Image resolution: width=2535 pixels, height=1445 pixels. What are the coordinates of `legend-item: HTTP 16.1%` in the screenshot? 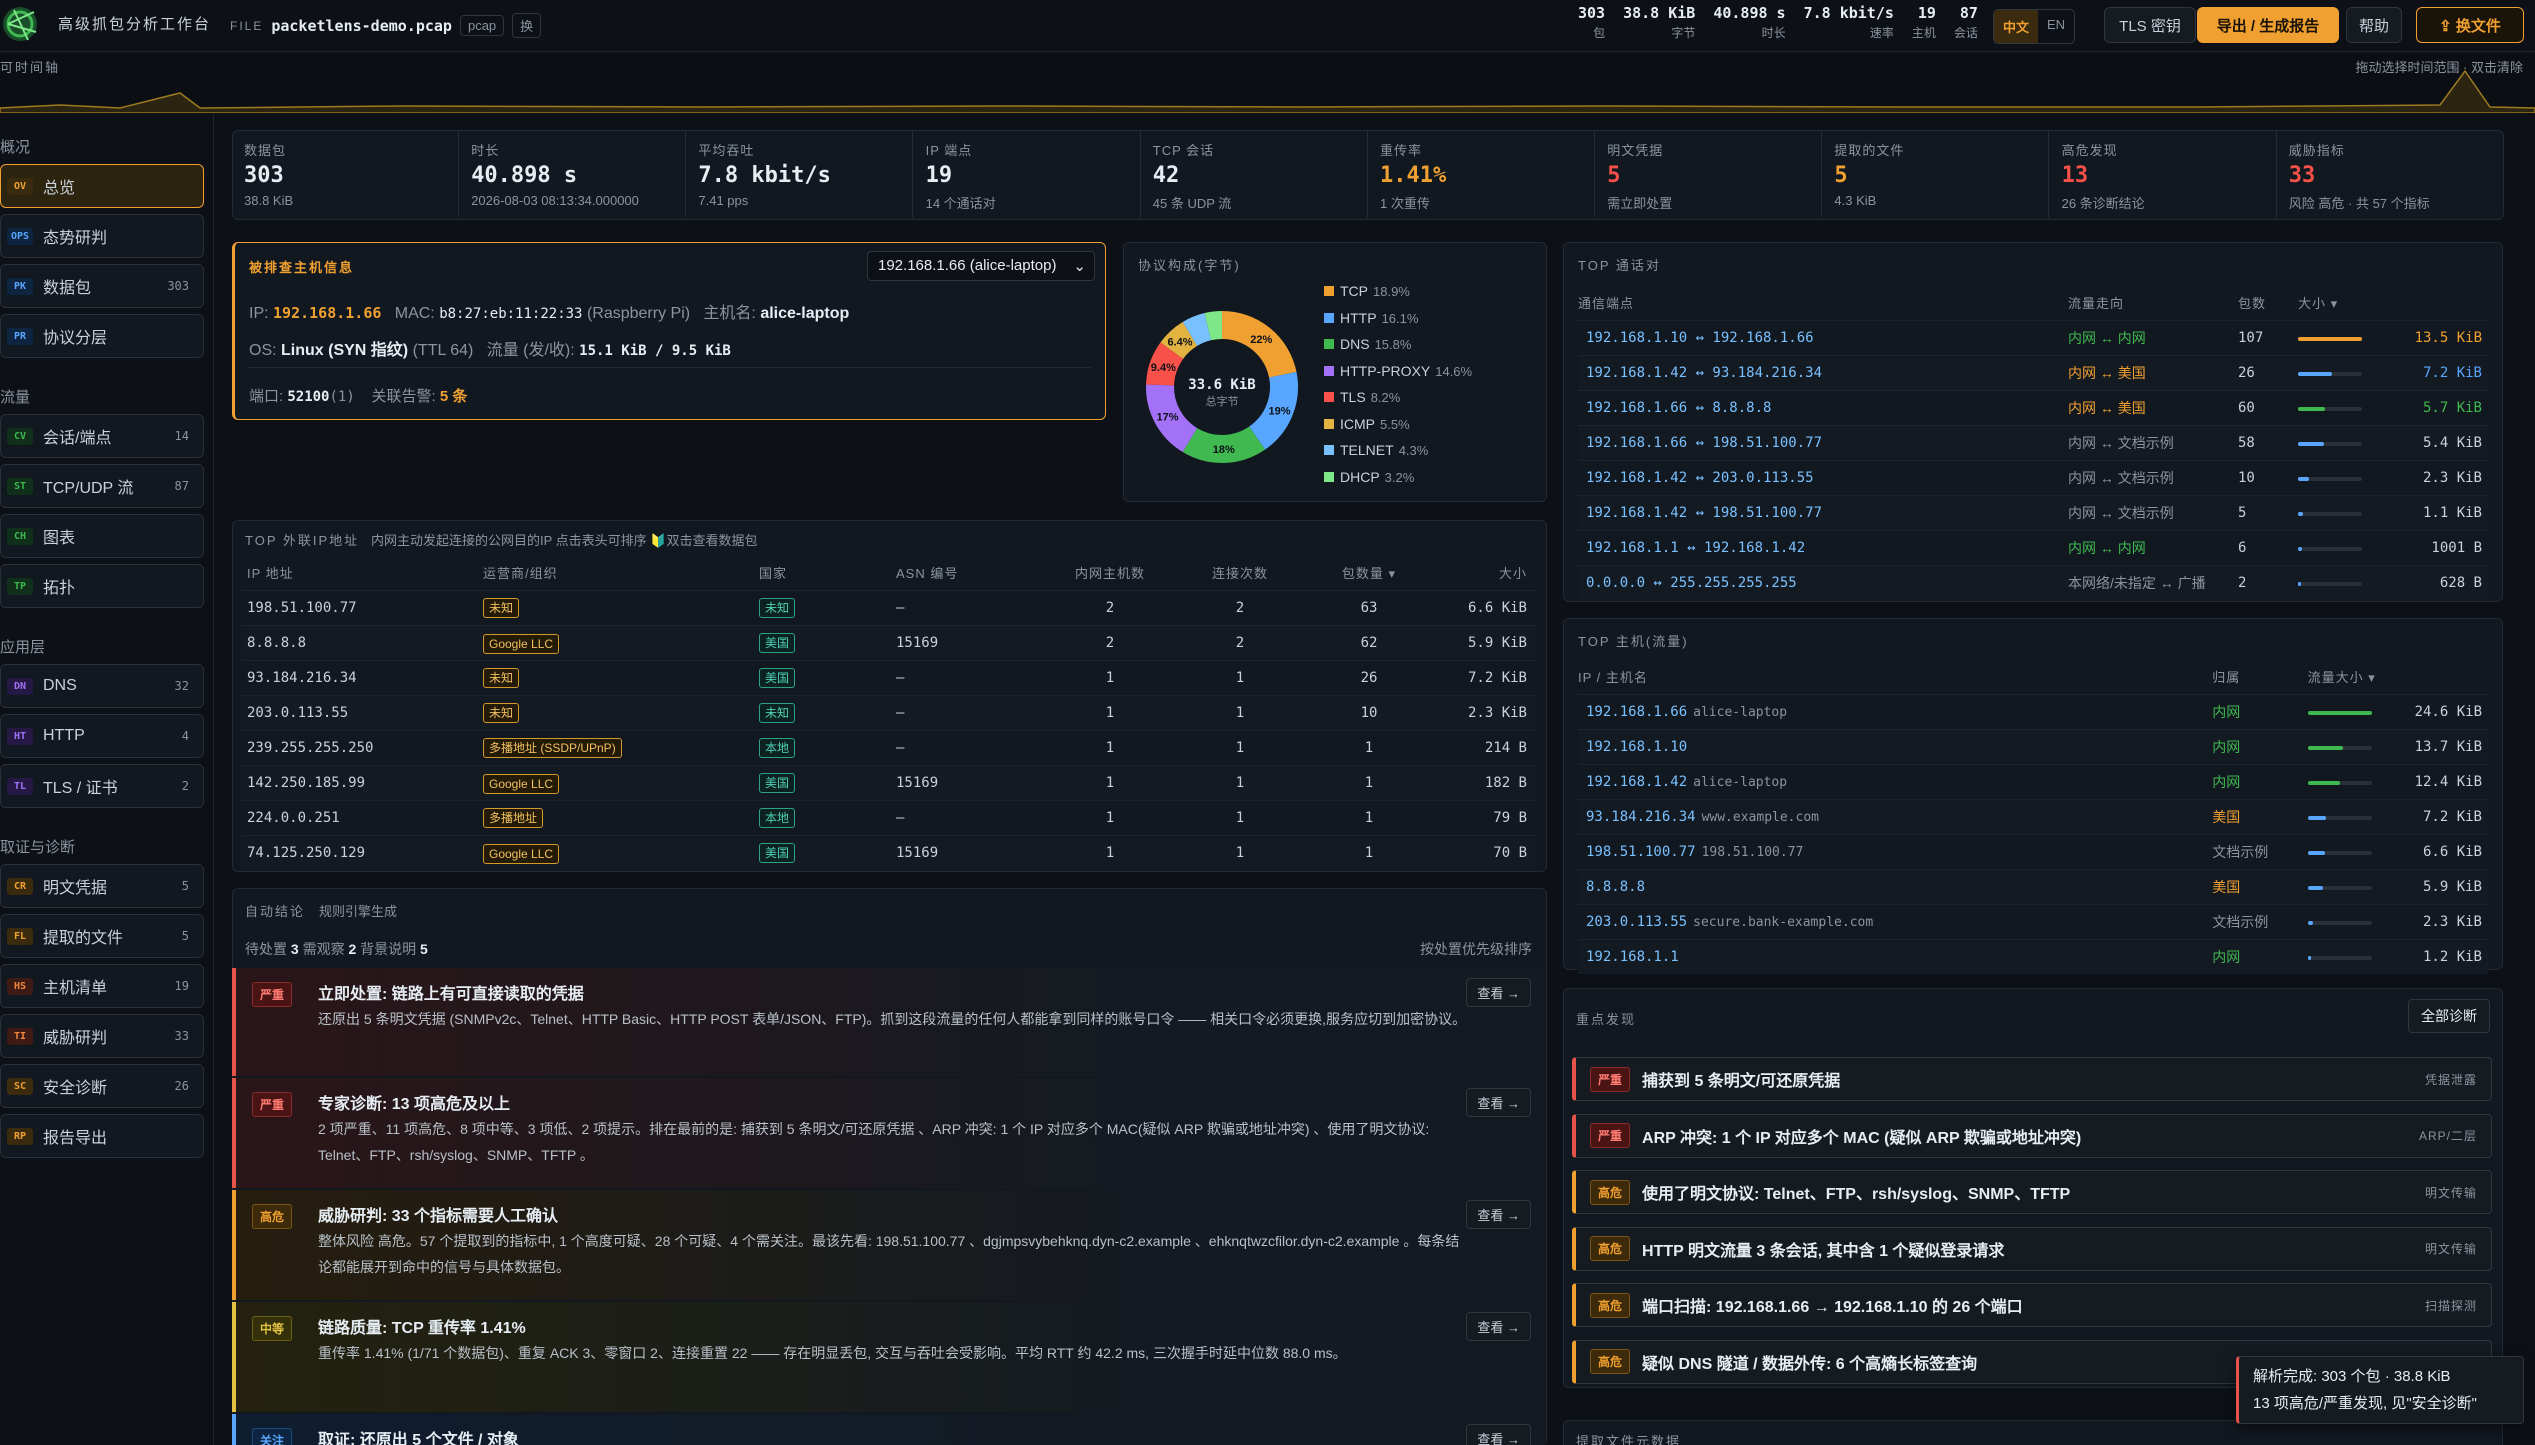 It's located at (1398, 323).